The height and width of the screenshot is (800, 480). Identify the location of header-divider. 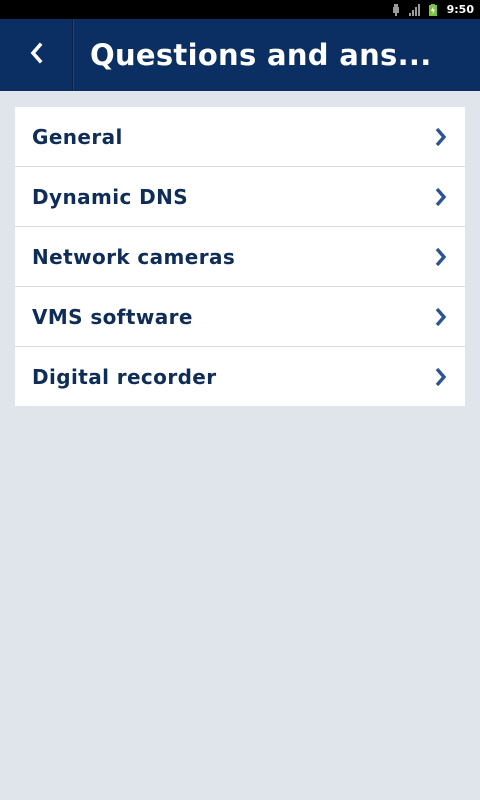
(72, 55).